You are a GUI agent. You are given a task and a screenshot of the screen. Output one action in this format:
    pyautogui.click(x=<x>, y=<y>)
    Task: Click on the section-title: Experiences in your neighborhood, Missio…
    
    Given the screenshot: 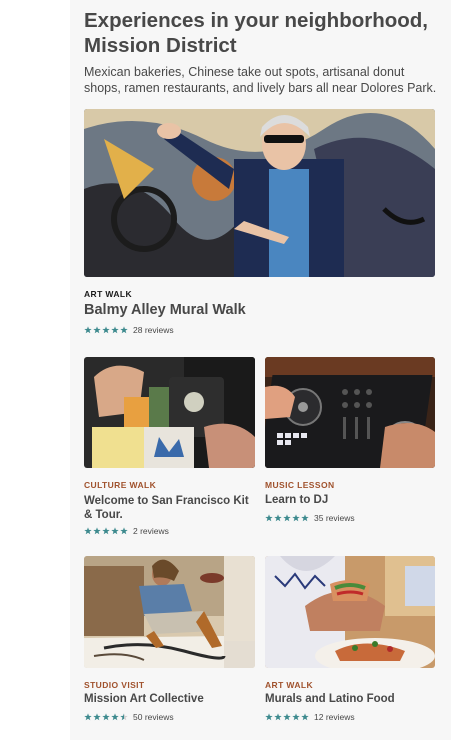 What is the action you would take?
    pyautogui.click(x=256, y=33)
    